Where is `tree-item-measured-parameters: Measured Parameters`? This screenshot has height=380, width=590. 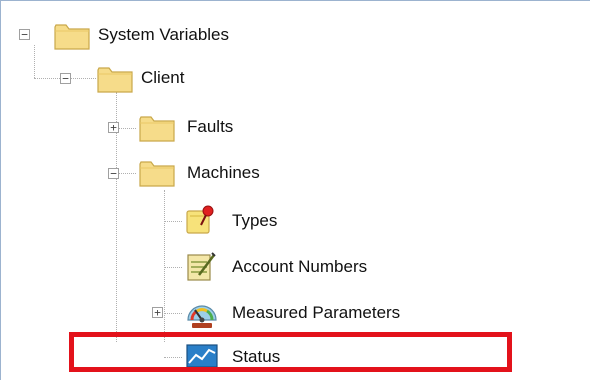
tree-item-measured-parameters: Measured Parameters is located at coordinates (316, 313).